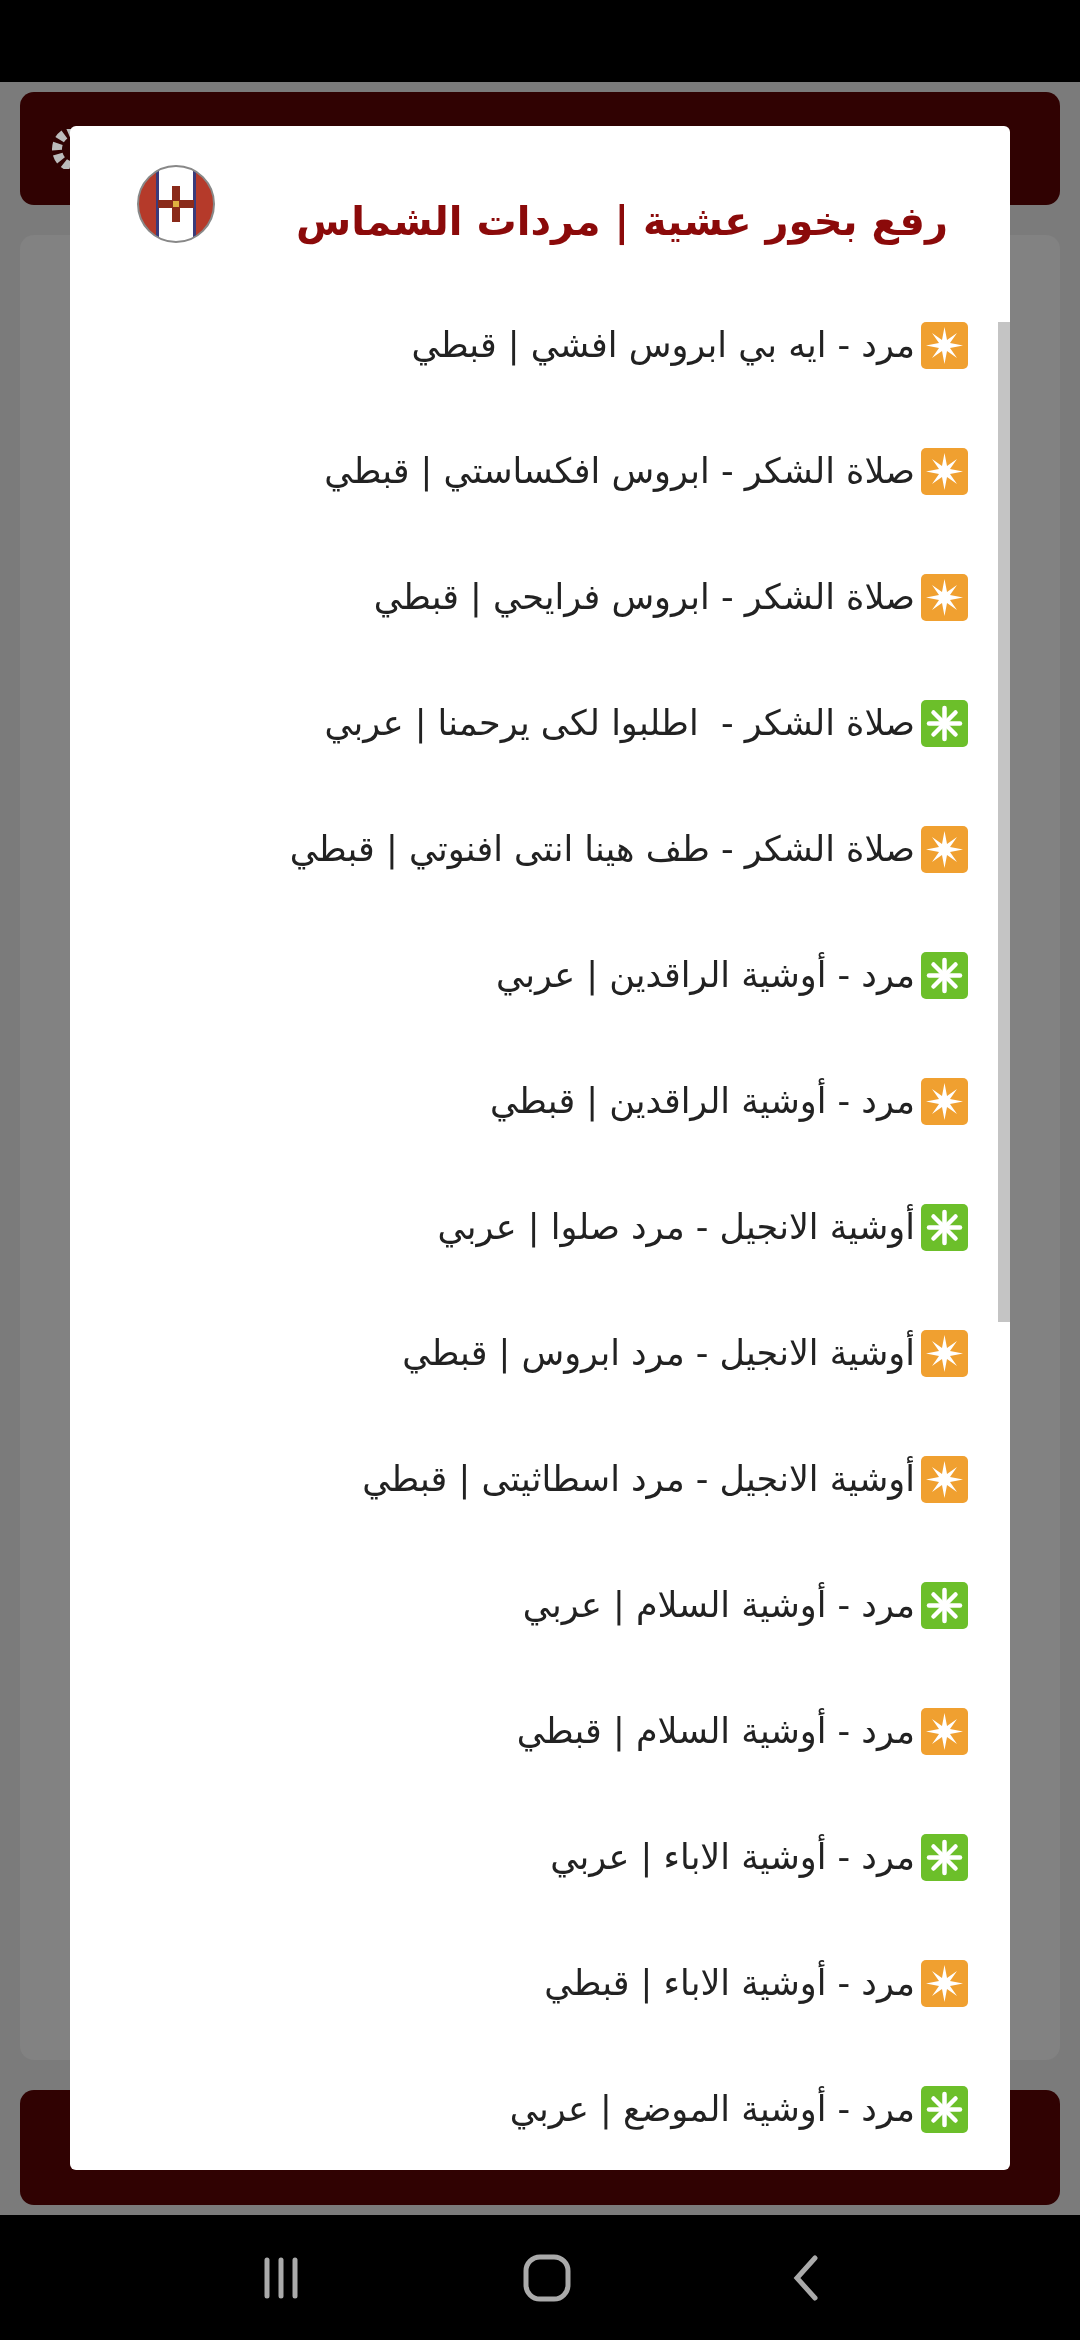  I want to click on item-label: صلاة الشكر - ابروس افكساستي | قبطي, so click(619, 471).